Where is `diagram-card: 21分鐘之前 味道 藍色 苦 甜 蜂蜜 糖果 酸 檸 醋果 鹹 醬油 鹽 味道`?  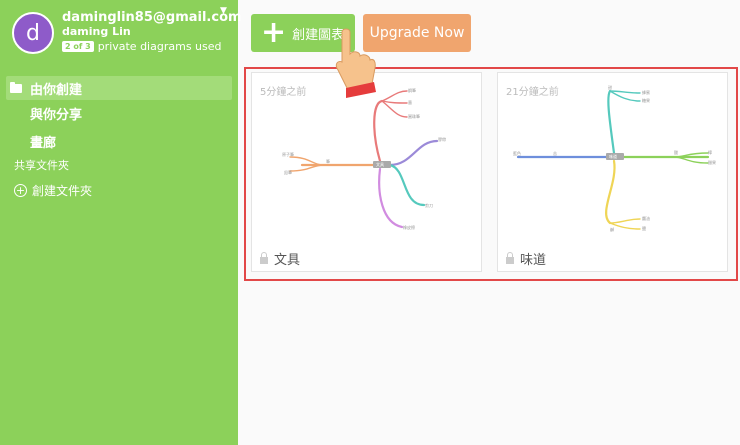
diagram-card: 21分鐘之前 味道 藍色 苦 甜 蜂蜜 糖果 酸 檸 醋果 鹹 醬油 鹽 味道 is located at coordinates (612, 172).